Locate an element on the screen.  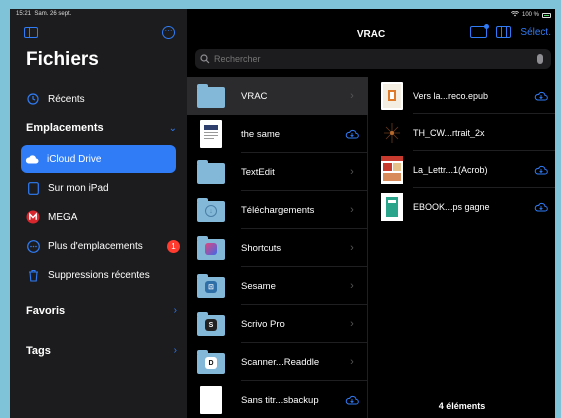
sidebar-item-label: MEGA is located at coordinates (63, 217).